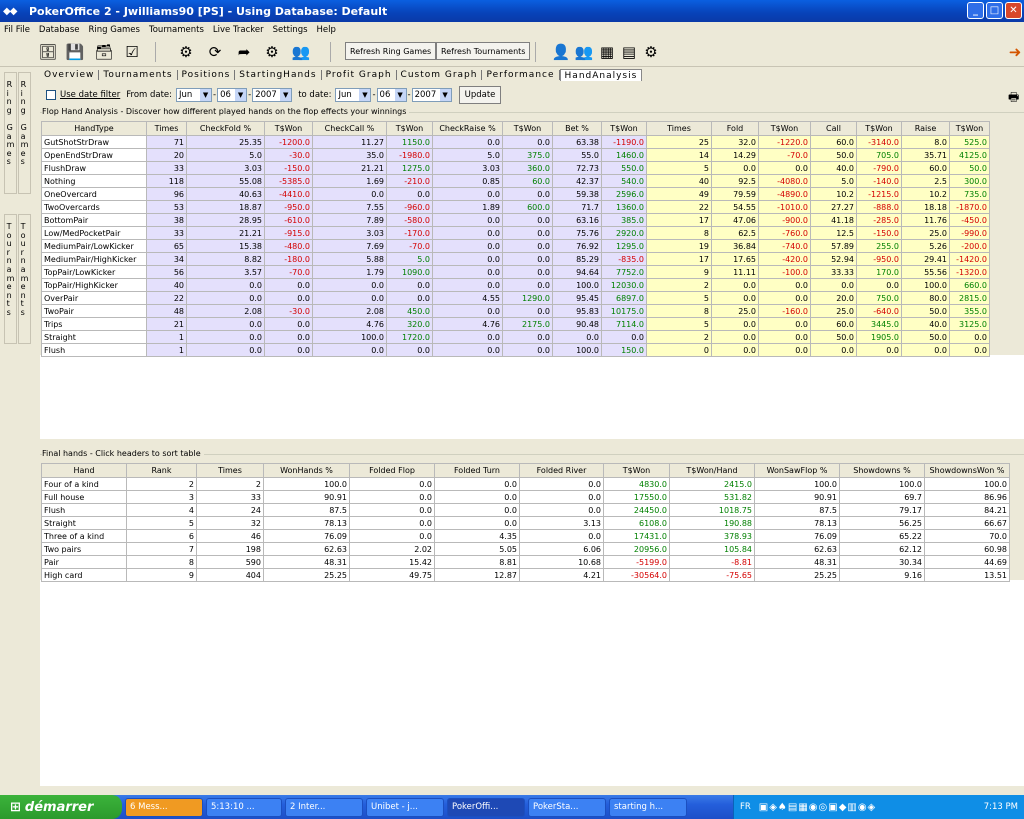 The height and width of the screenshot is (819, 1024). I want to click on side-tab-ring-games: Ring Games, so click(10, 133).